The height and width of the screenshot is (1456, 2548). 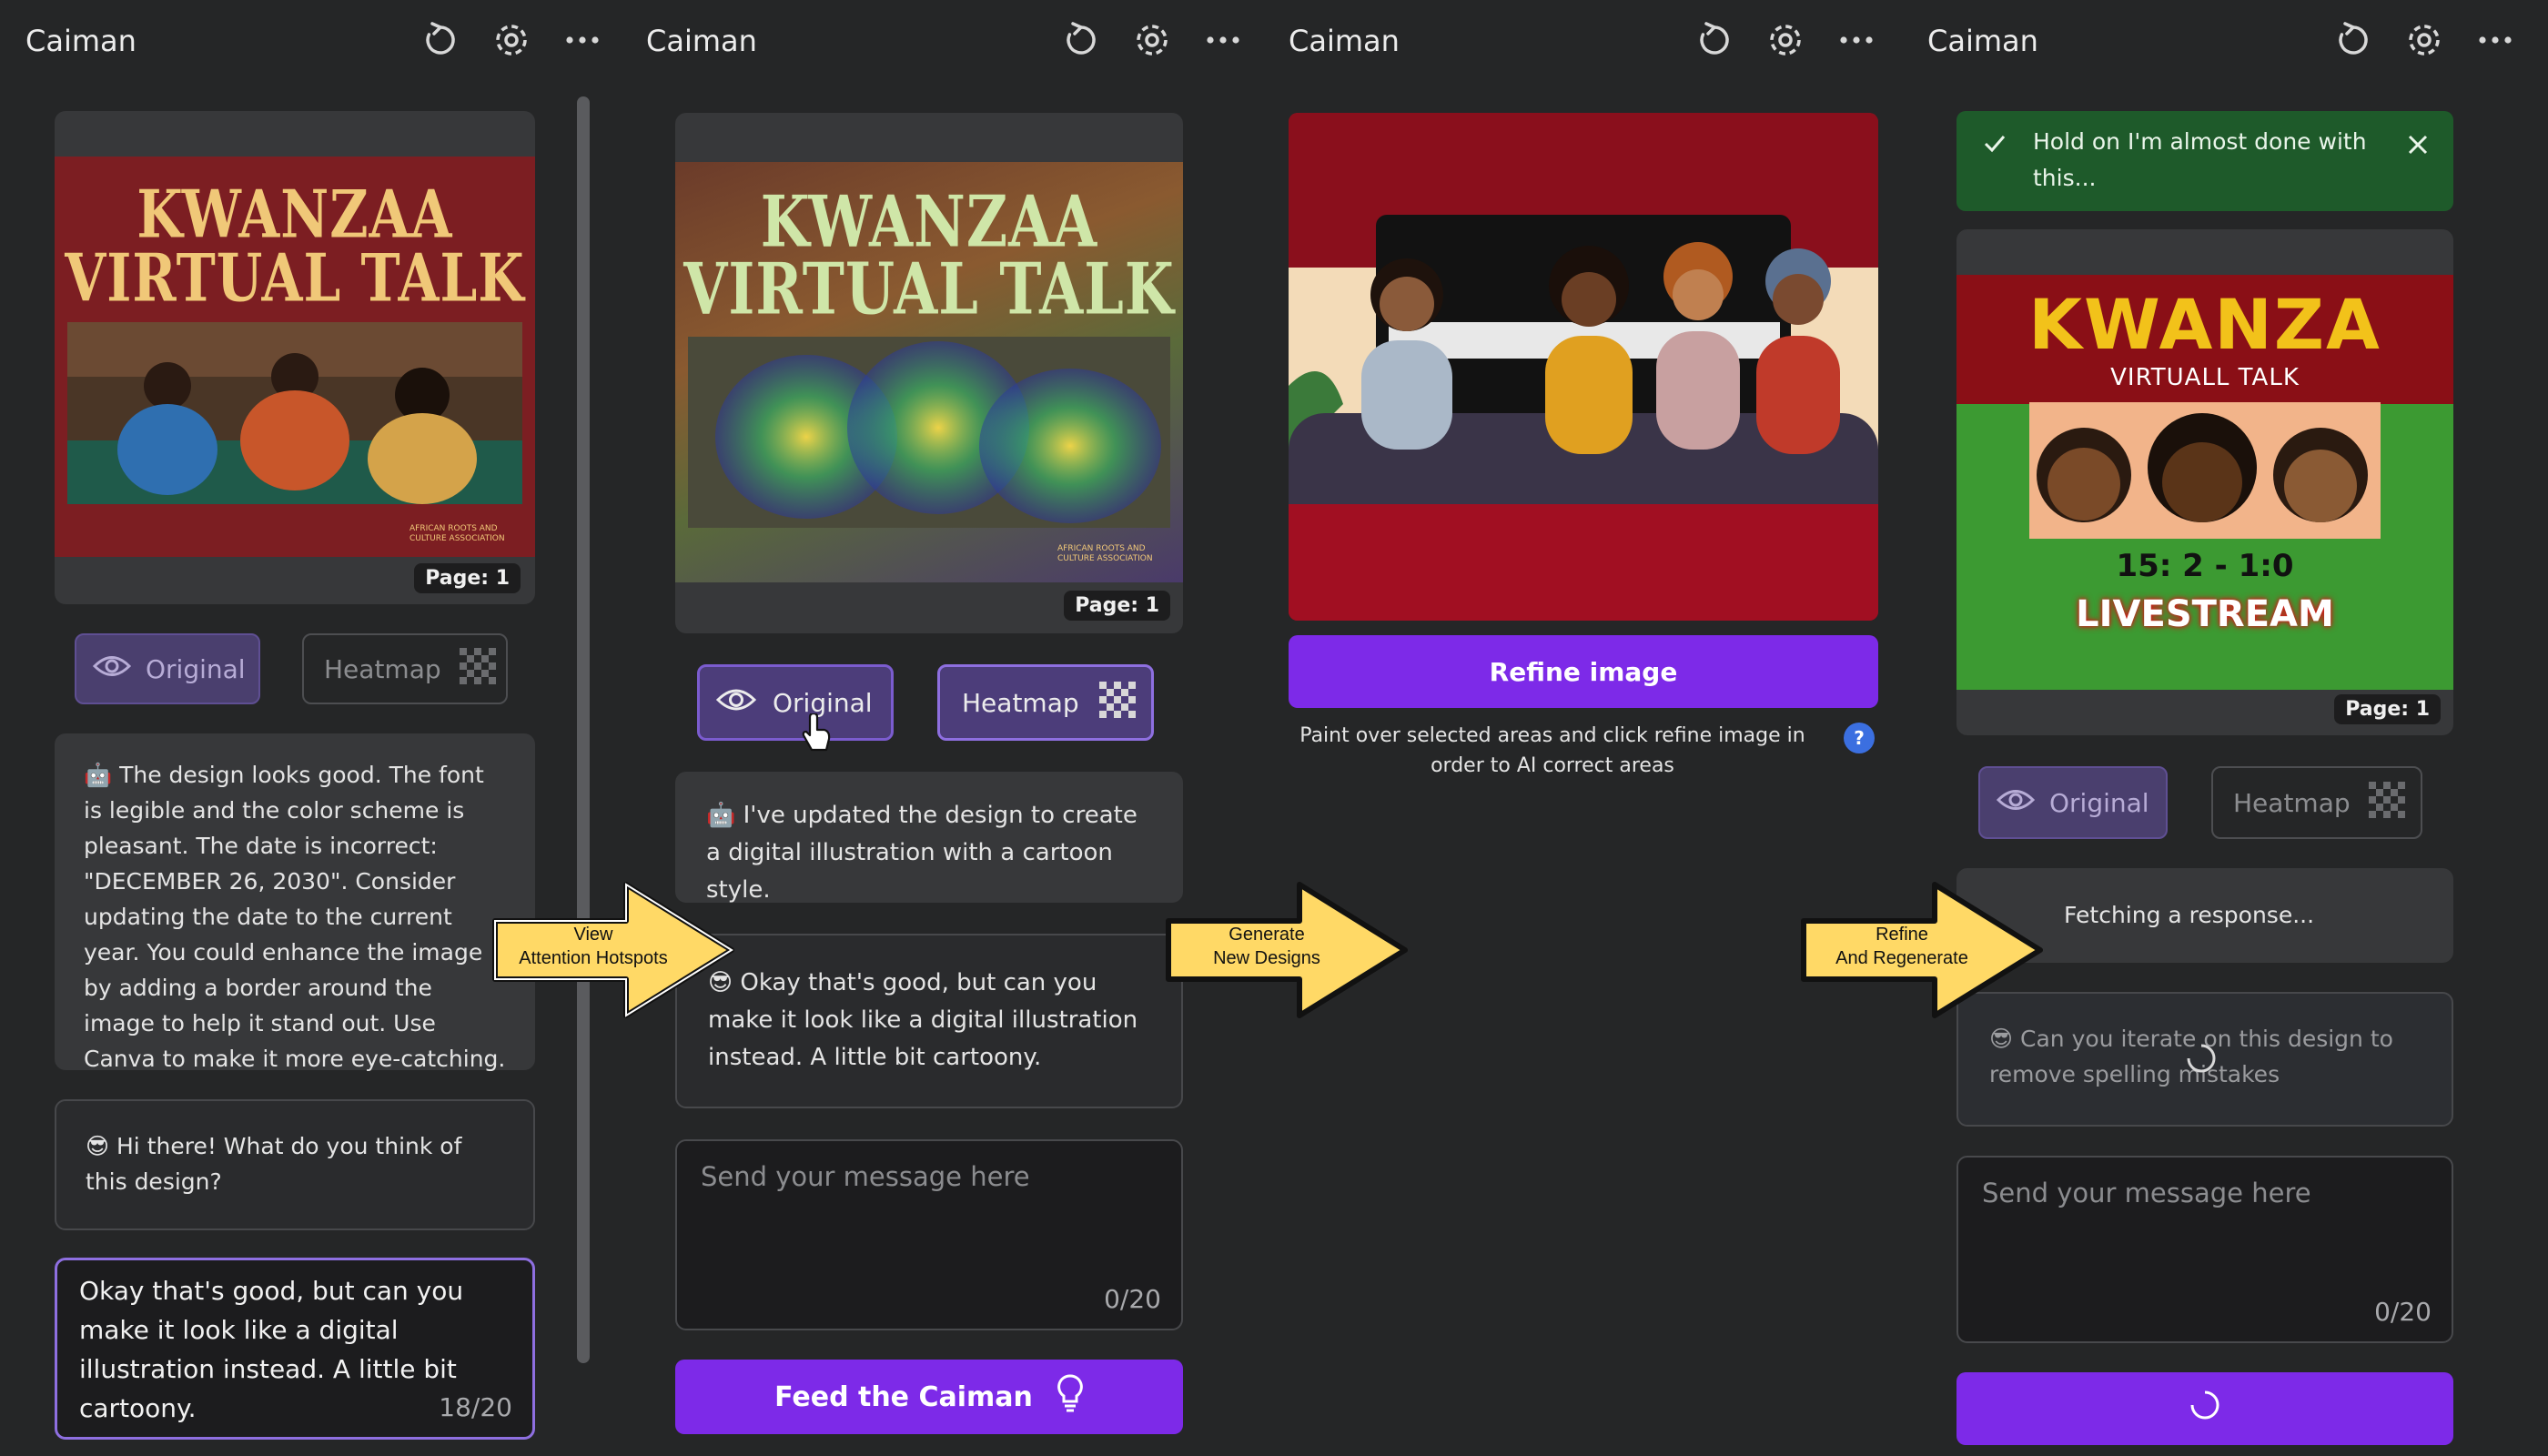 What do you see at coordinates (1584, 367) in the screenshot?
I see `refine-canvas-image` at bounding box center [1584, 367].